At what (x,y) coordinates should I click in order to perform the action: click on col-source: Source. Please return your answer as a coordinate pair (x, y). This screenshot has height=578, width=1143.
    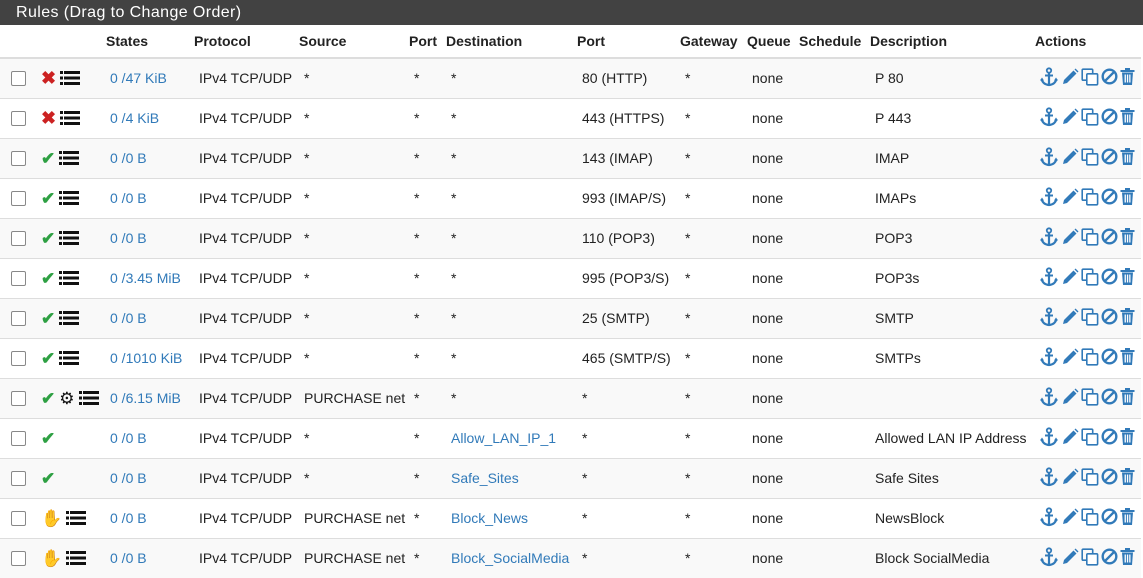
    Looking at the image, I should click on (354, 42).